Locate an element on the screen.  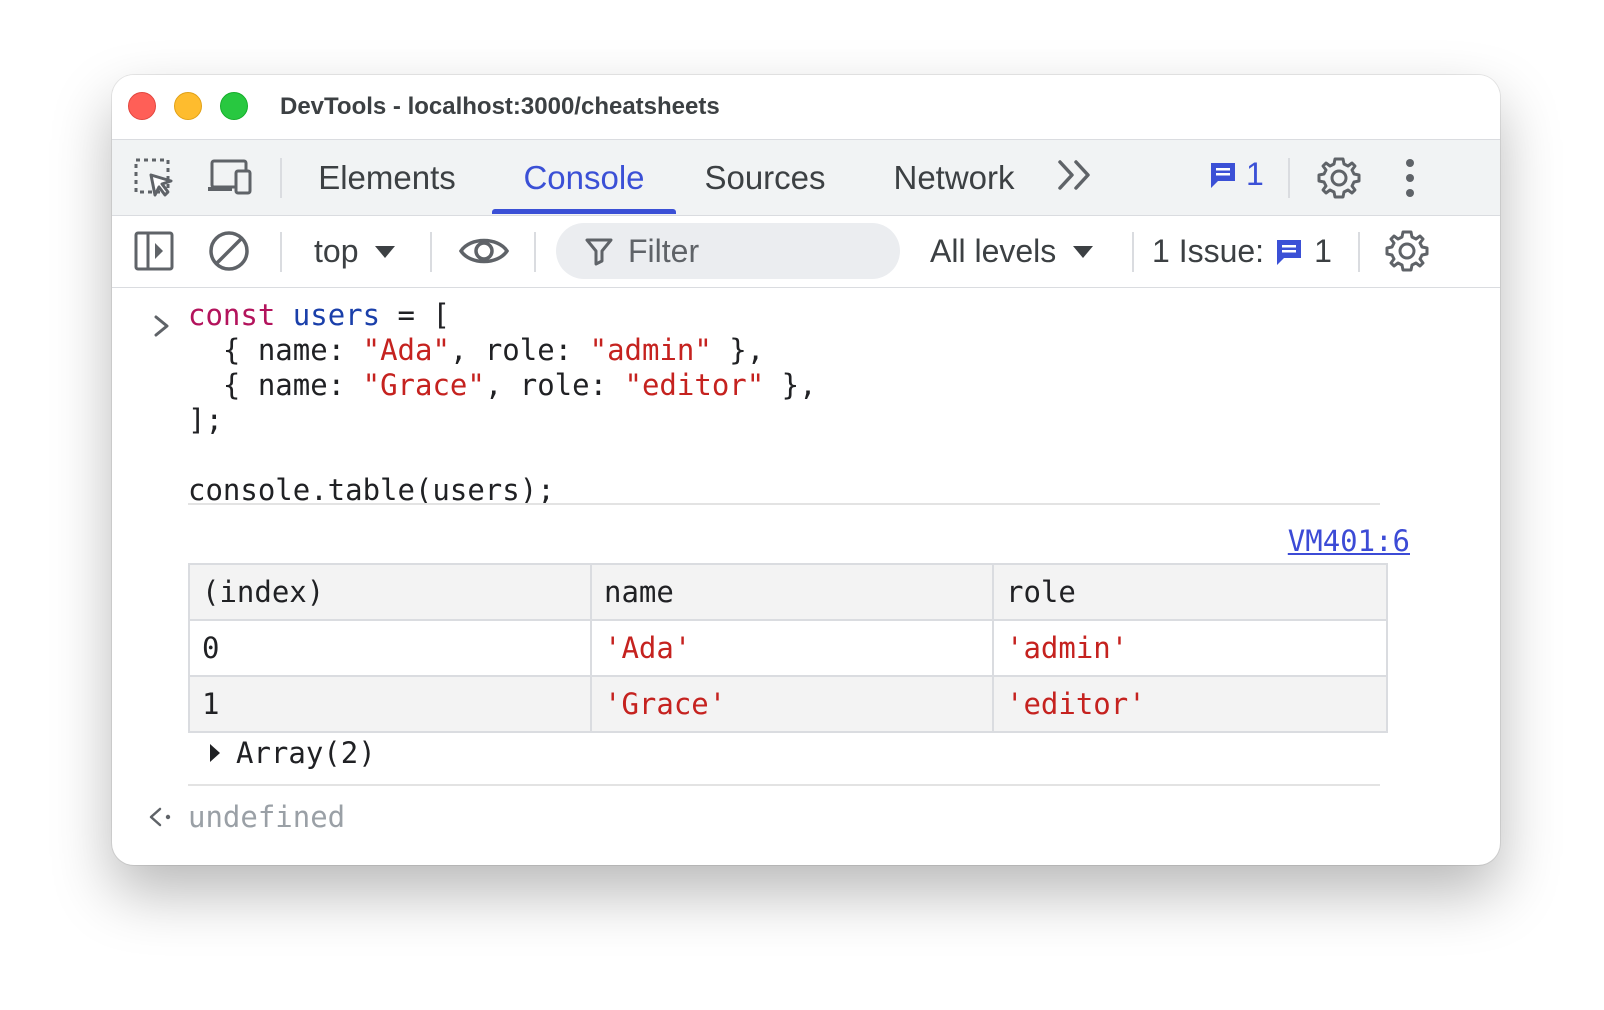
code-string: "admin" is located at coordinates (650, 350).